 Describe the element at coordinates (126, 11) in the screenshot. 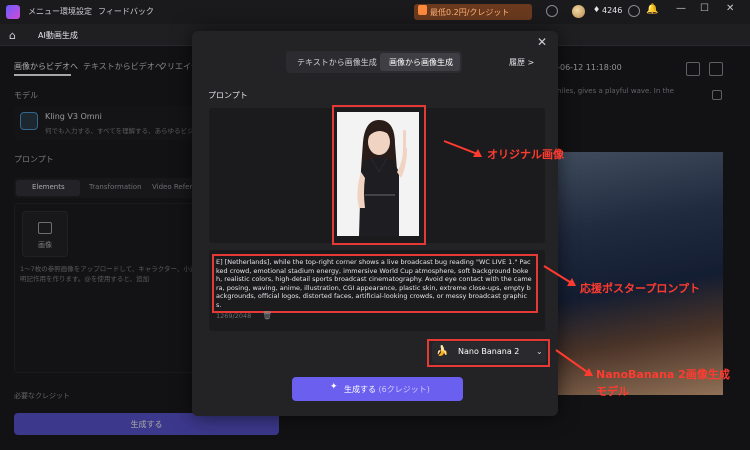

I see `menu-item-feedback: フィードバック` at that location.